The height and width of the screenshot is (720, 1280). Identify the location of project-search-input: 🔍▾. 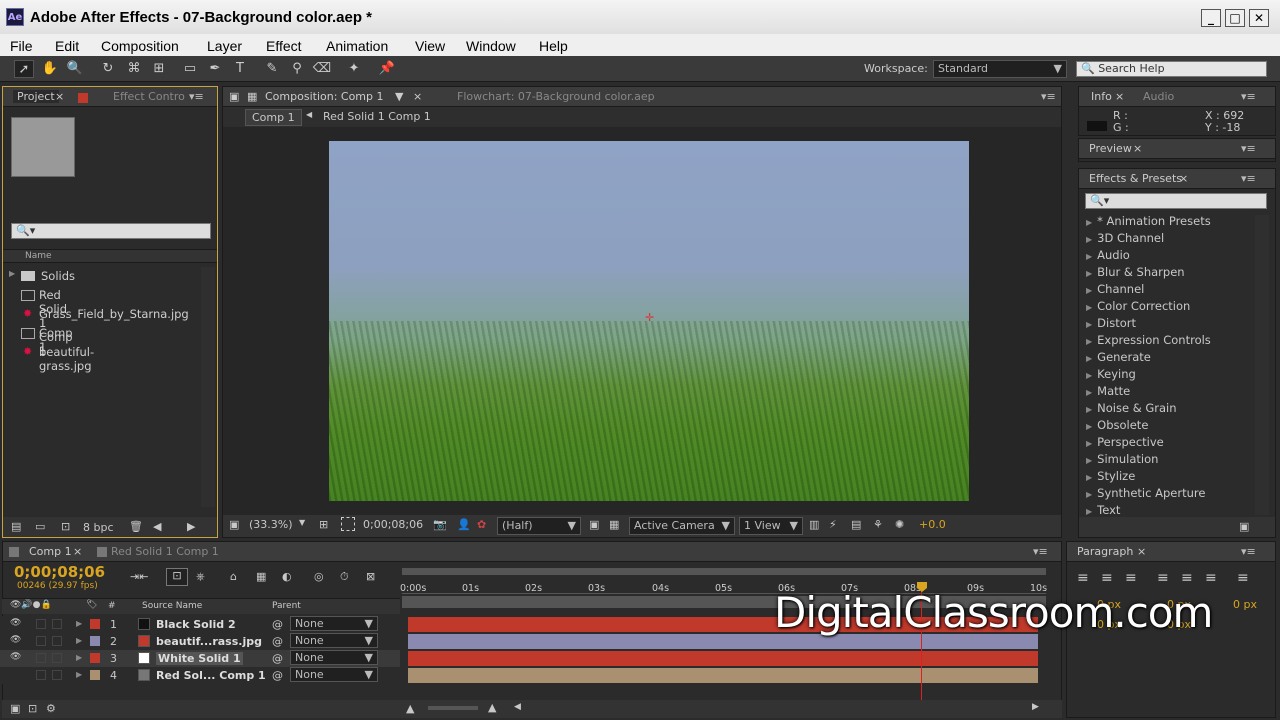
(111, 231).